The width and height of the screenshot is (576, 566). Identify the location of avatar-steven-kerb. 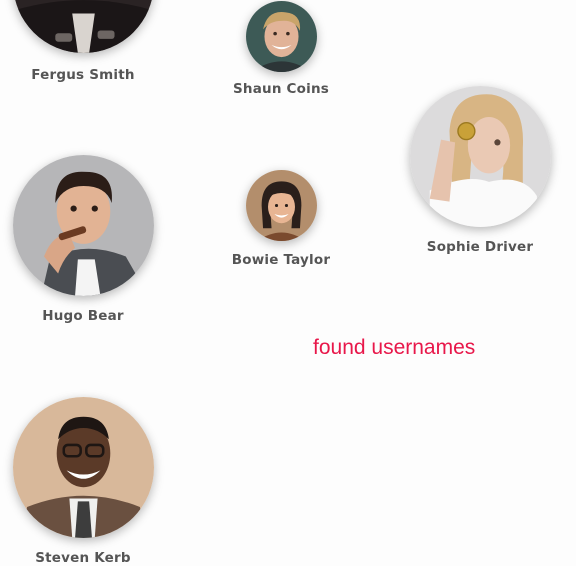
(83, 467).